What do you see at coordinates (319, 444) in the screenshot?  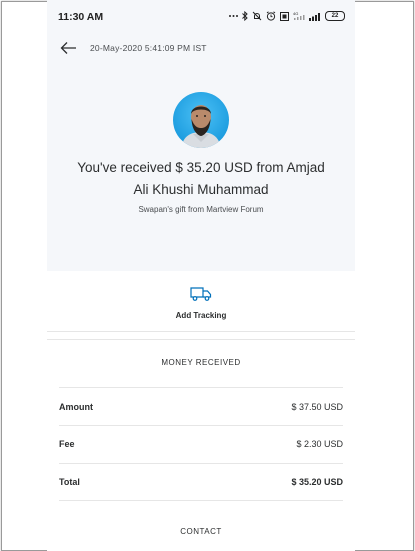 I see `fee-value: $ 2.30 USD` at bounding box center [319, 444].